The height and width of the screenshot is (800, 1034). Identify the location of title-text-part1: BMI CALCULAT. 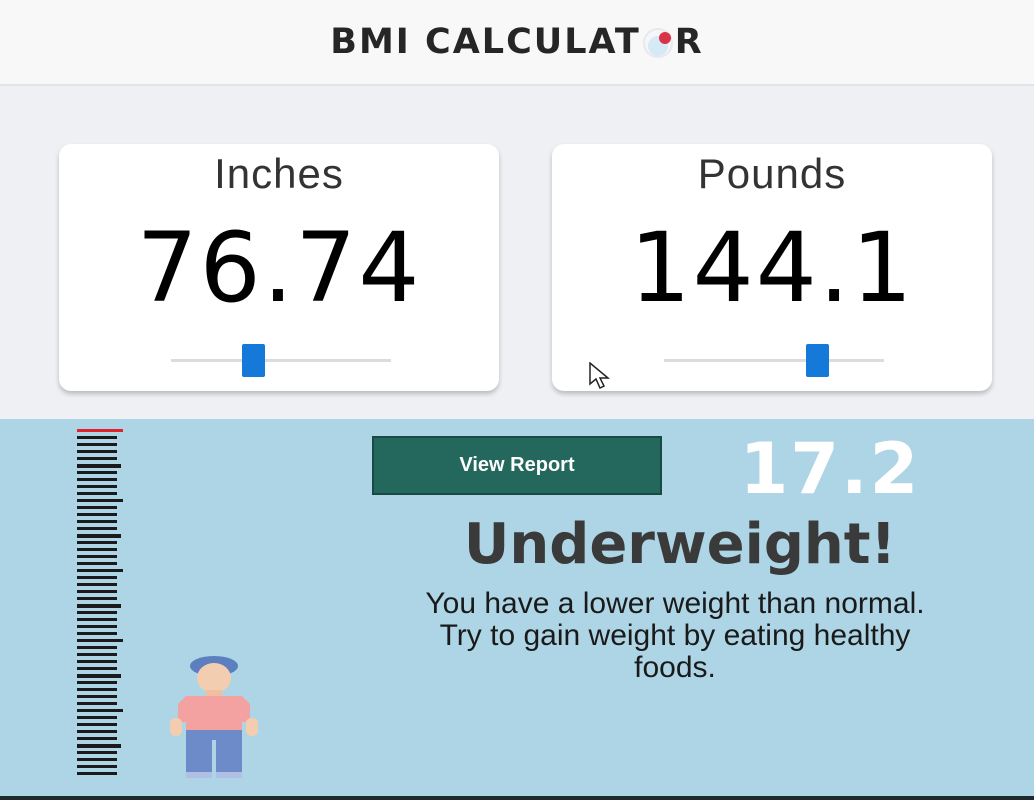
(485, 42).